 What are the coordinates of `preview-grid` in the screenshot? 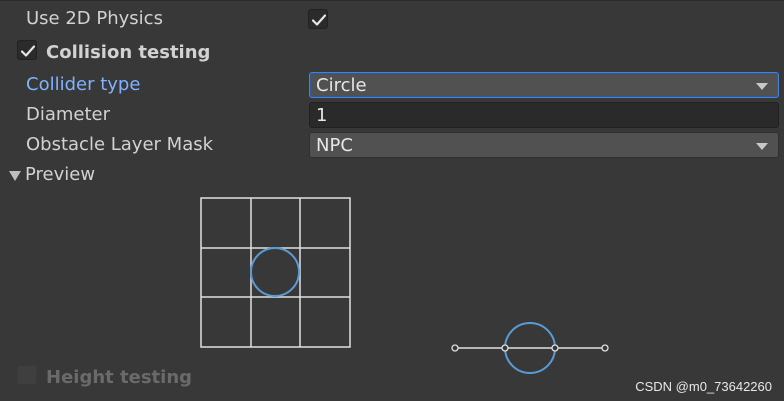 It's located at (275, 272).